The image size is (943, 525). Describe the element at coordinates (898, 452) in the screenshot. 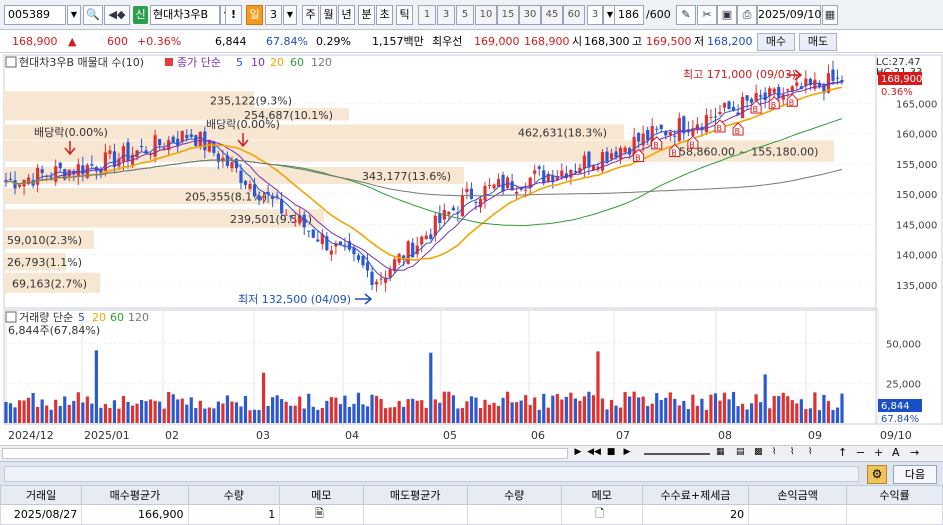

I see `text-tool-icon: A` at that location.